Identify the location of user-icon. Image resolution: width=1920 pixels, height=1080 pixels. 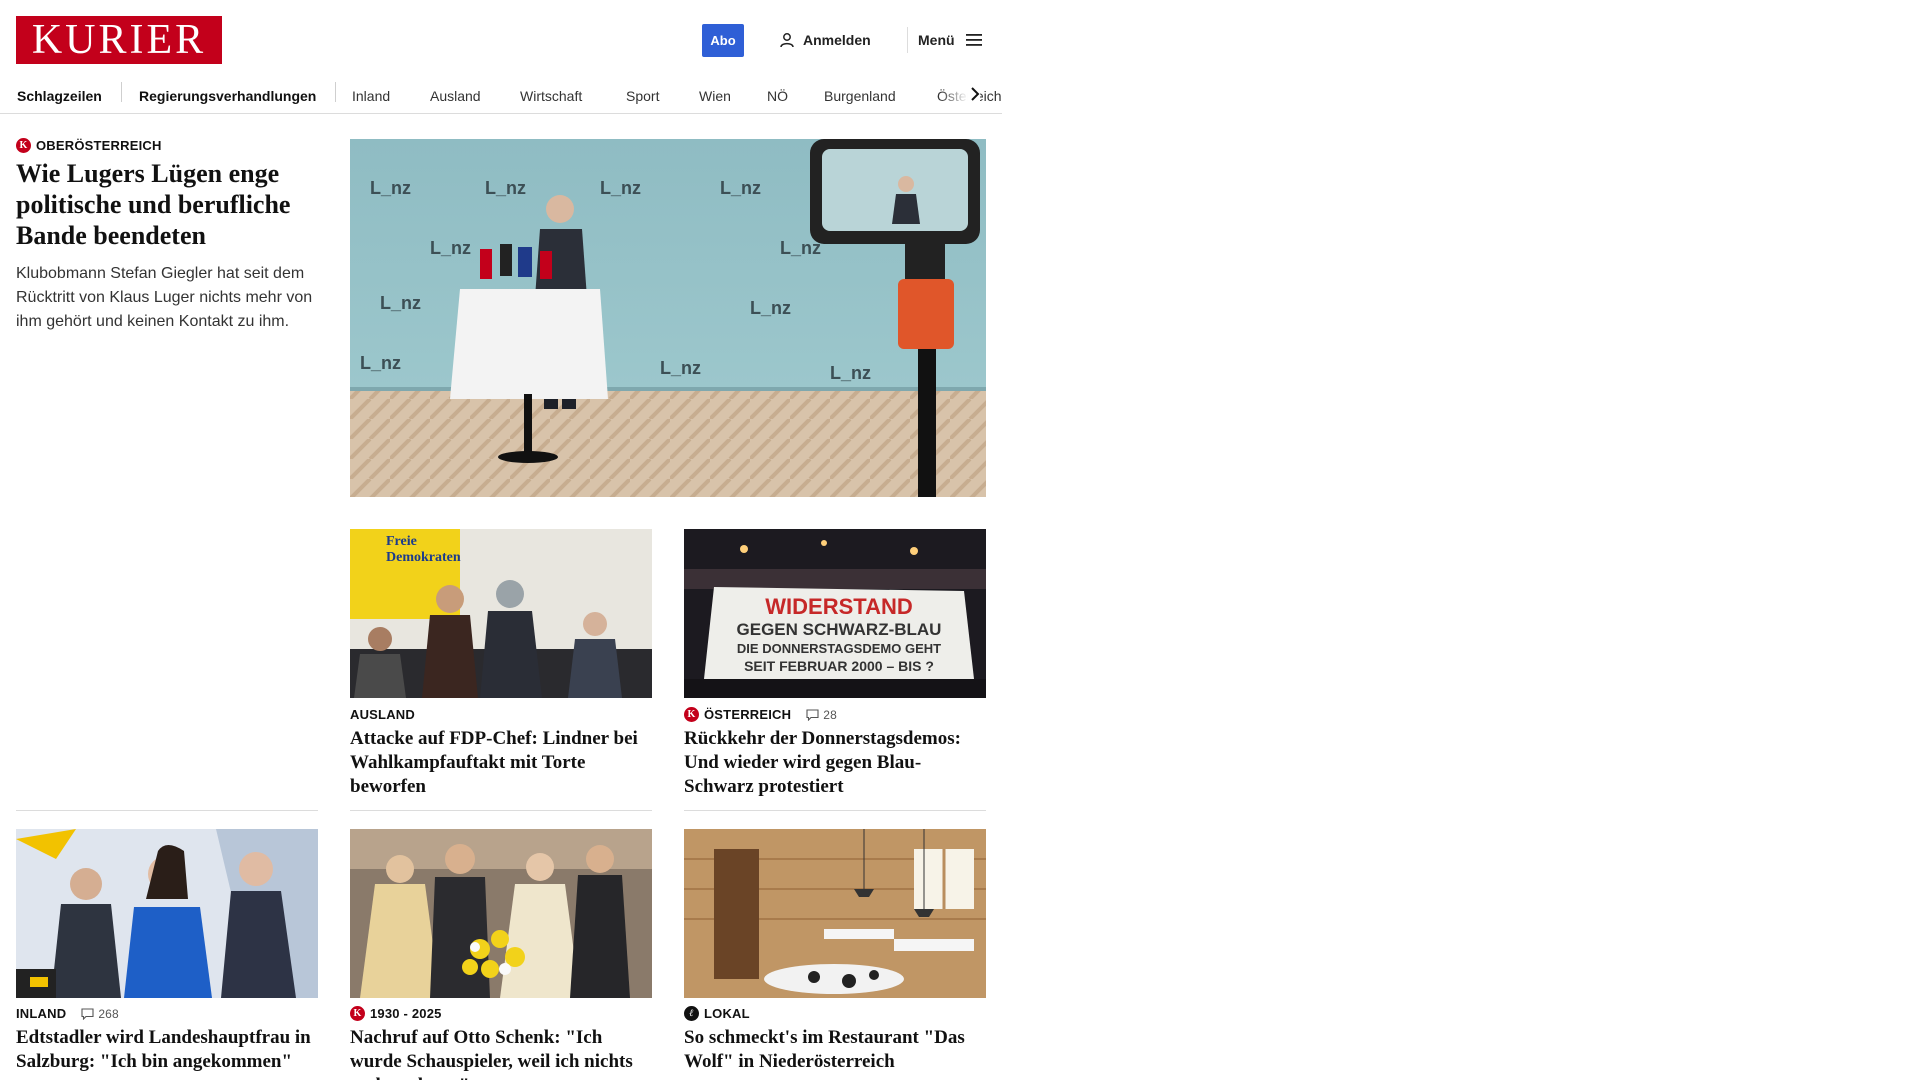
(787, 40).